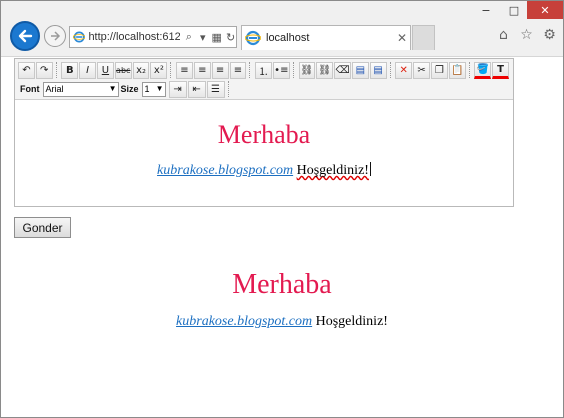  I want to click on toolbar-row-font: Font Arial ▼ Size 1 ▼ ⇥ ⇤ ☰, so click(264, 89).